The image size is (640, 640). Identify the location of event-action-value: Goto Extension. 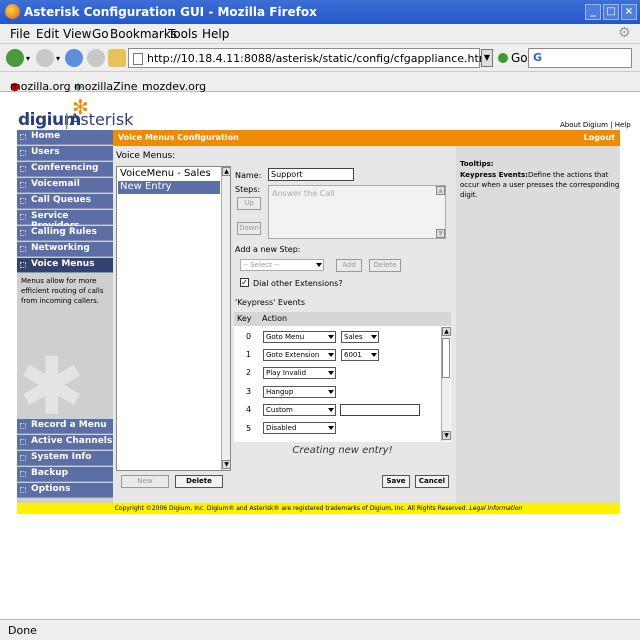
(293, 355).